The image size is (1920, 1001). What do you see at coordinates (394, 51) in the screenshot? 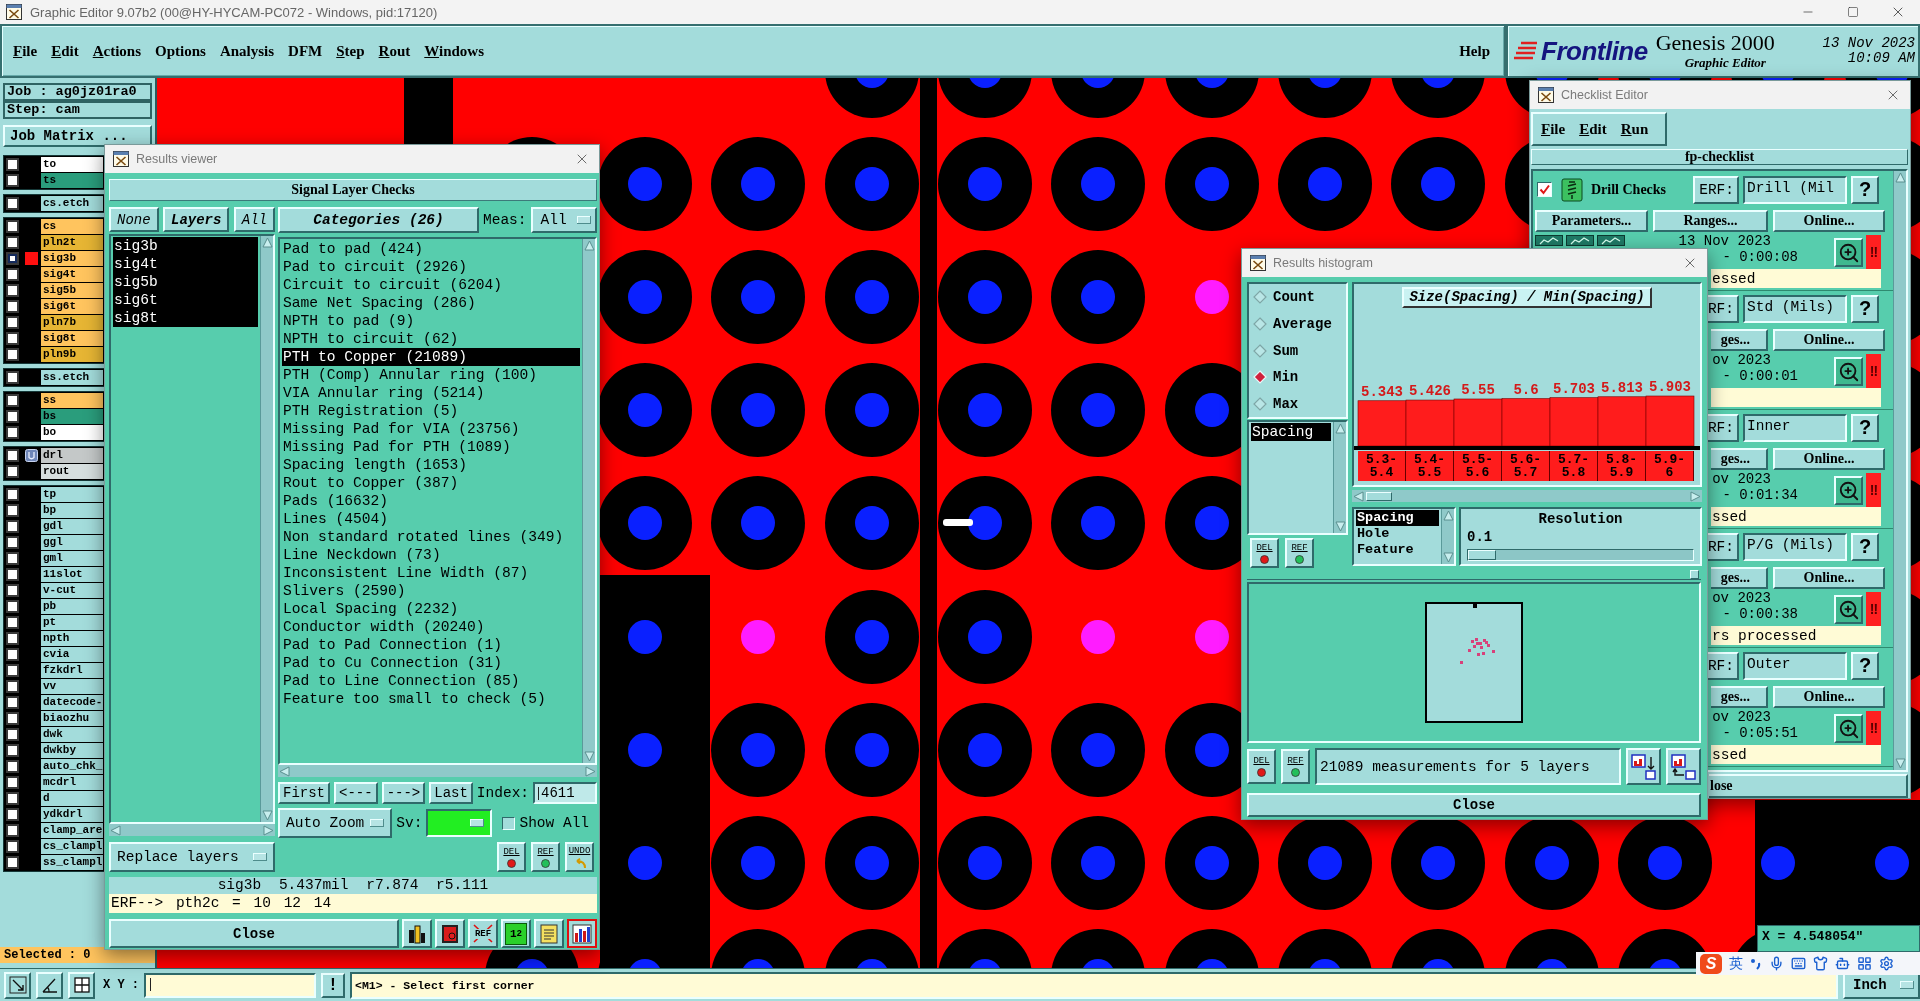
I see `menu-item: Rout` at bounding box center [394, 51].